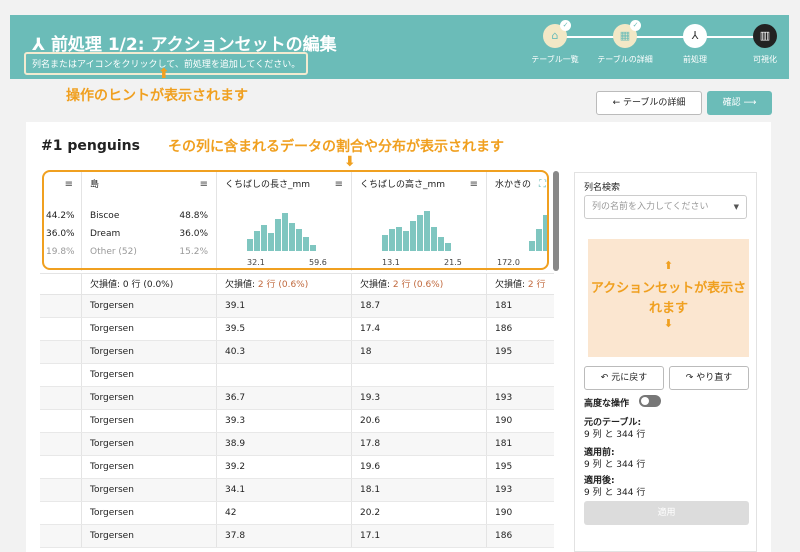 The image size is (800, 552). What do you see at coordinates (297, 490) in the screenshot?
I see `table-row: Torgersen 34.1 18.1 193` at bounding box center [297, 490].